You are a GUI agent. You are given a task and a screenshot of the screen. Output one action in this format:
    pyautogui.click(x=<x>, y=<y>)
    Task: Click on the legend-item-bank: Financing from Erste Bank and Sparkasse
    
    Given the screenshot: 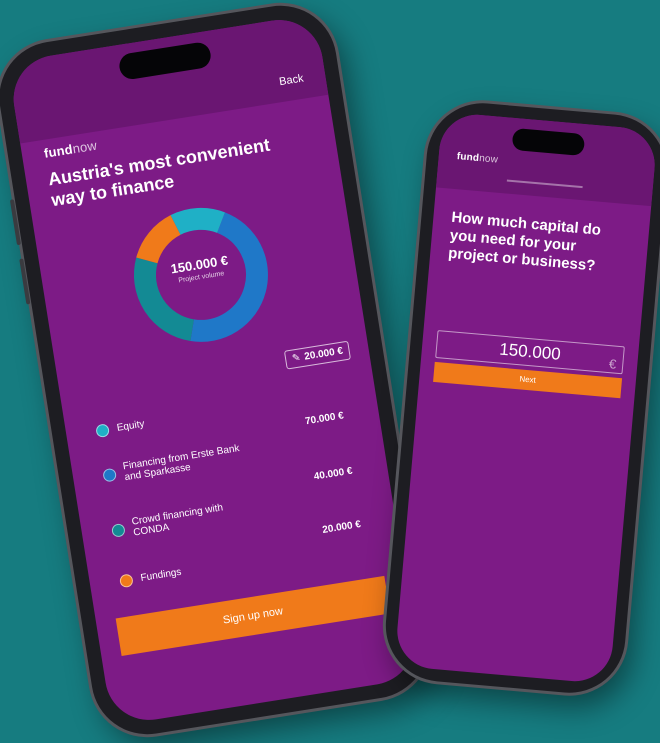 What is the action you would take?
    pyautogui.click(x=177, y=463)
    